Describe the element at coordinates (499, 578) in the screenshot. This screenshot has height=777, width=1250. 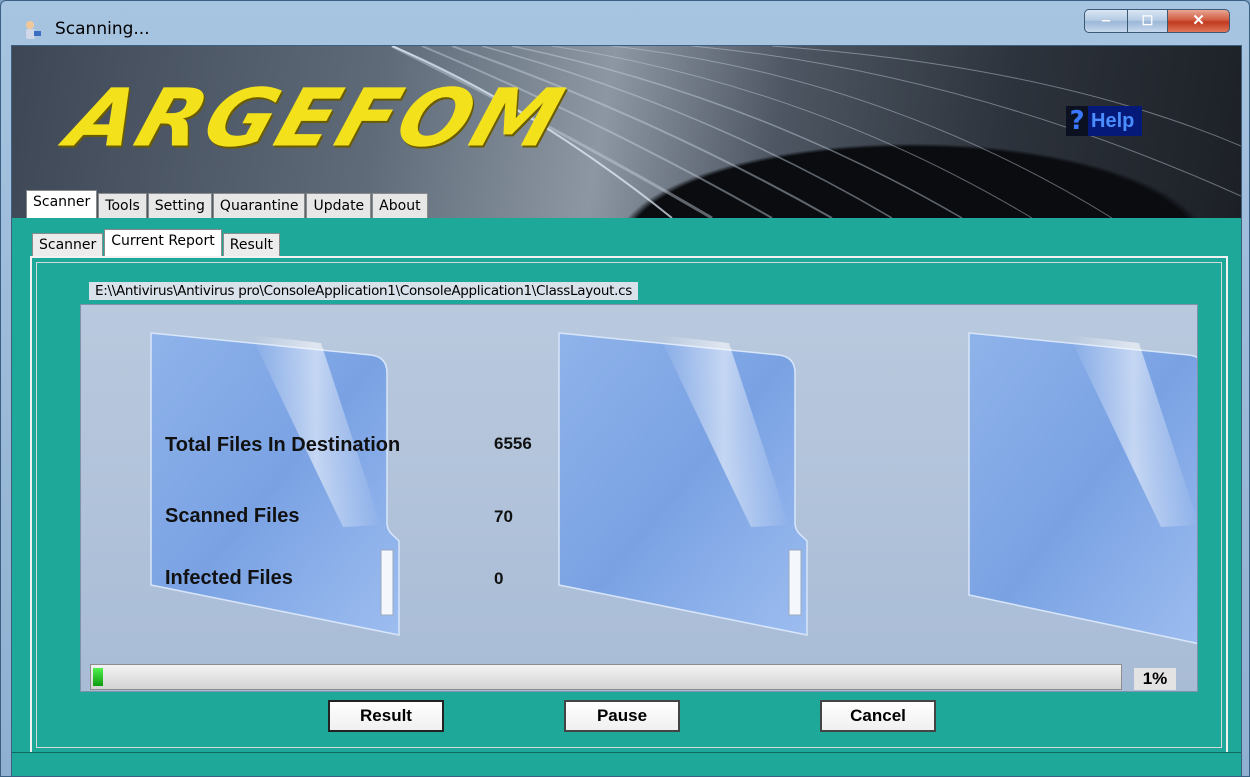
I see `infected-files-value: 0` at that location.